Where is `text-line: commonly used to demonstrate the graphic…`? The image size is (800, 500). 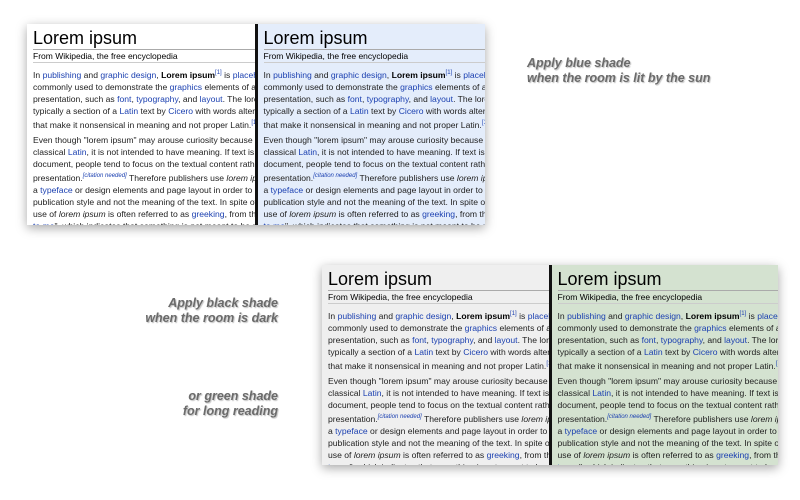 text-line: commonly used to demonstrate the graphic… is located at coordinates (375, 87).